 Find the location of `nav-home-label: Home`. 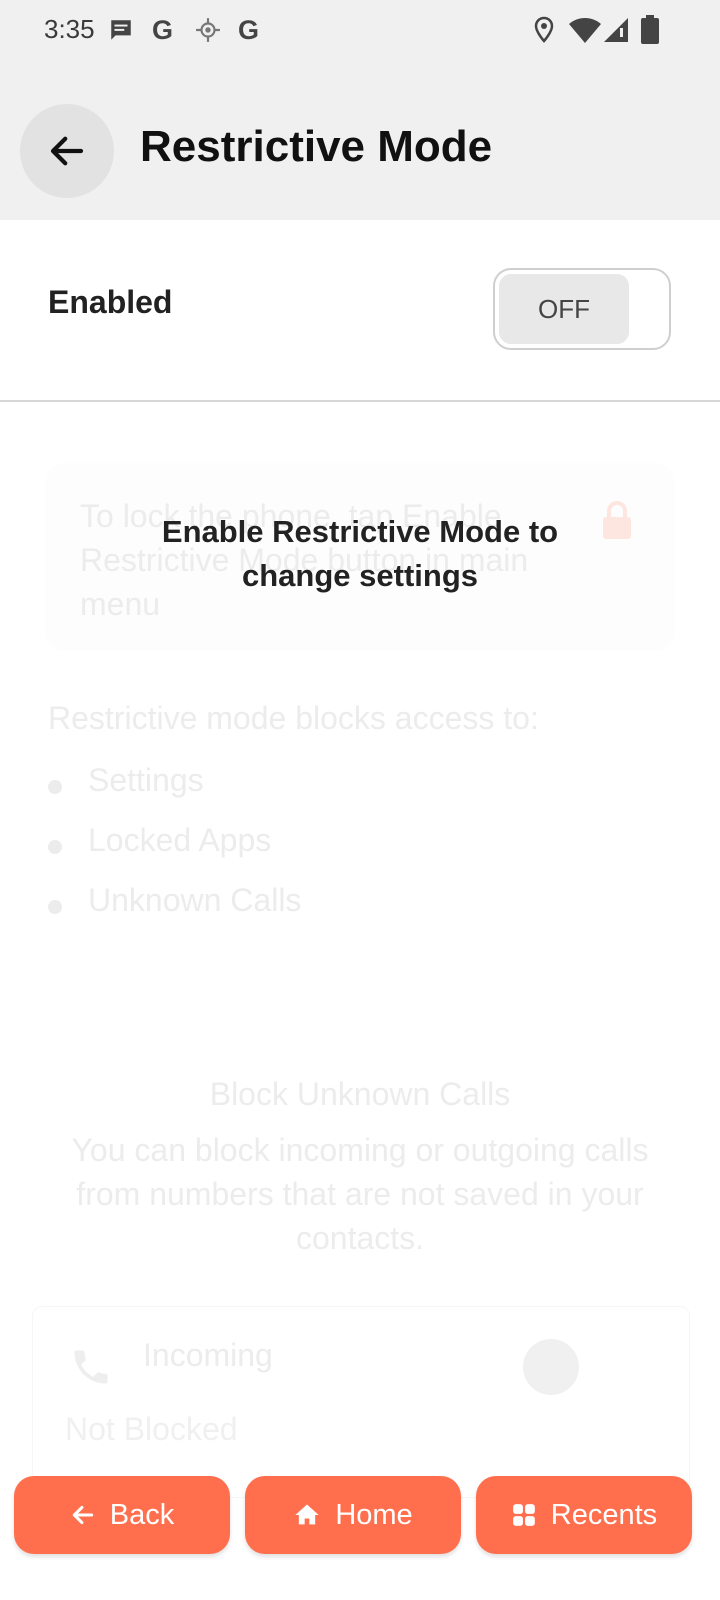

nav-home-label: Home is located at coordinates (374, 1514).